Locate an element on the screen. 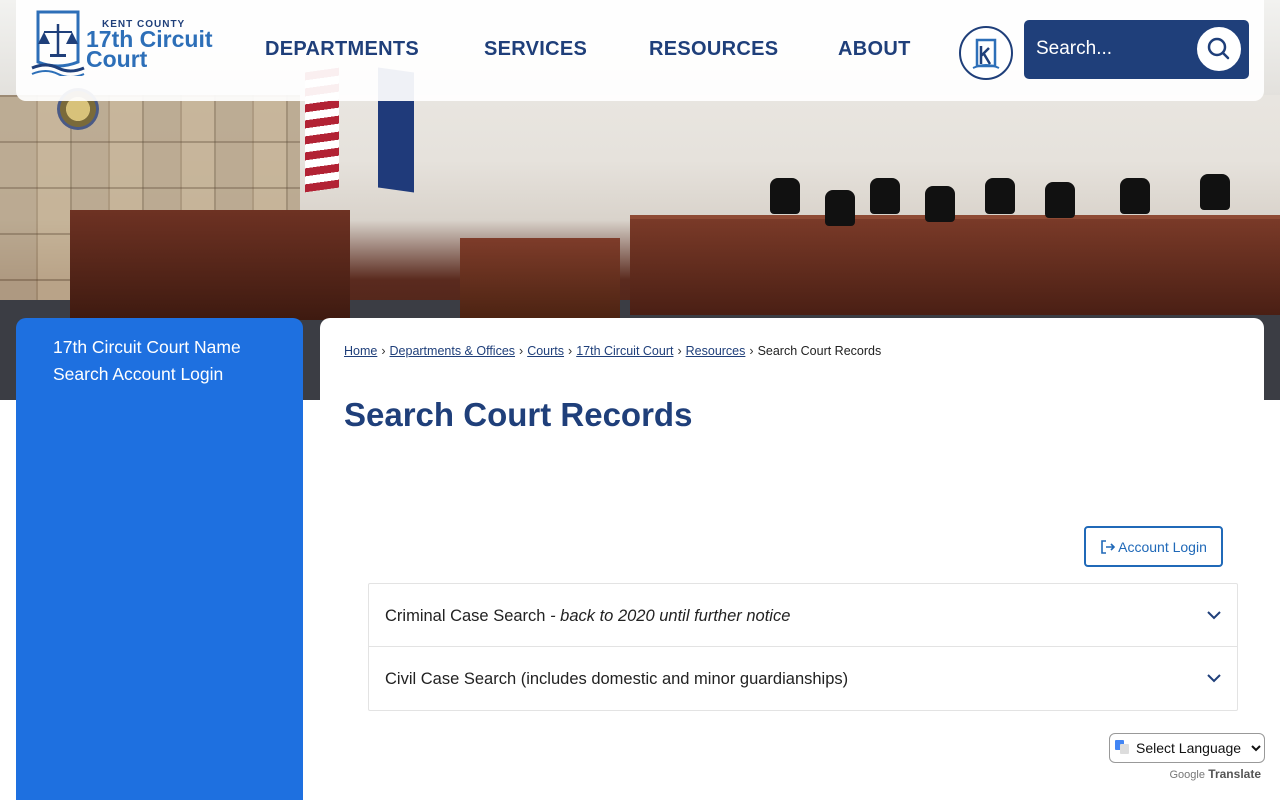 This screenshot has height=800, width=1280. breadcrumb-home: Home is located at coordinates (360, 351).